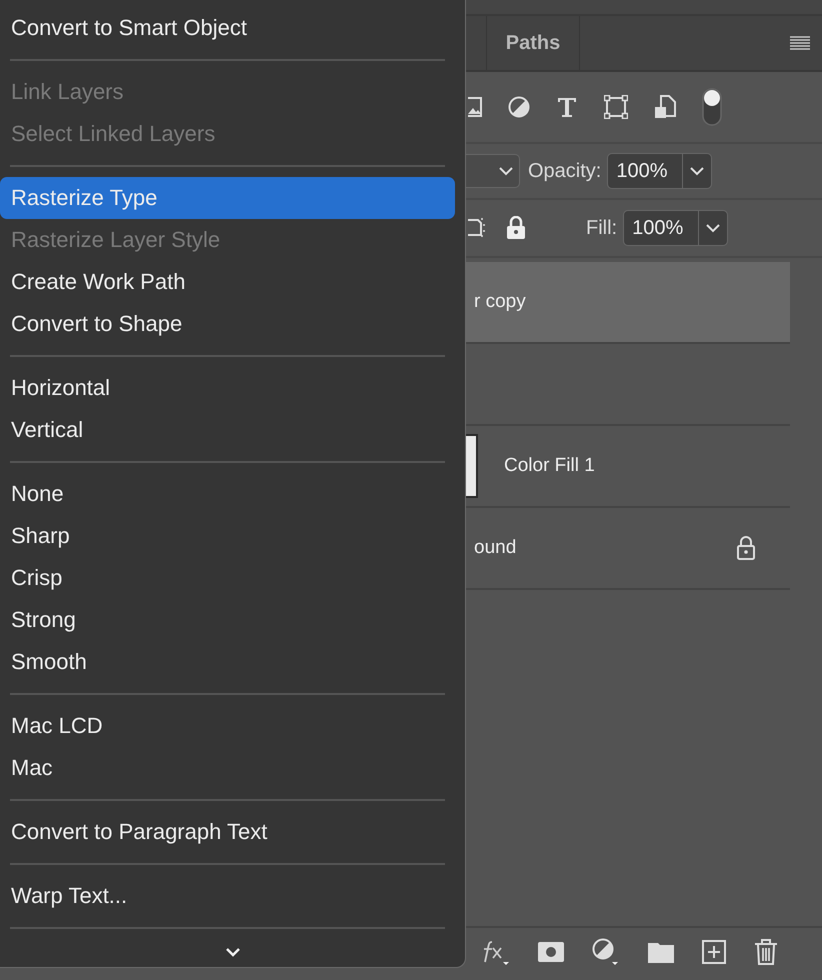 The height and width of the screenshot is (980, 822). Describe the element at coordinates (227, 494) in the screenshot. I see `menu-item: None` at that location.